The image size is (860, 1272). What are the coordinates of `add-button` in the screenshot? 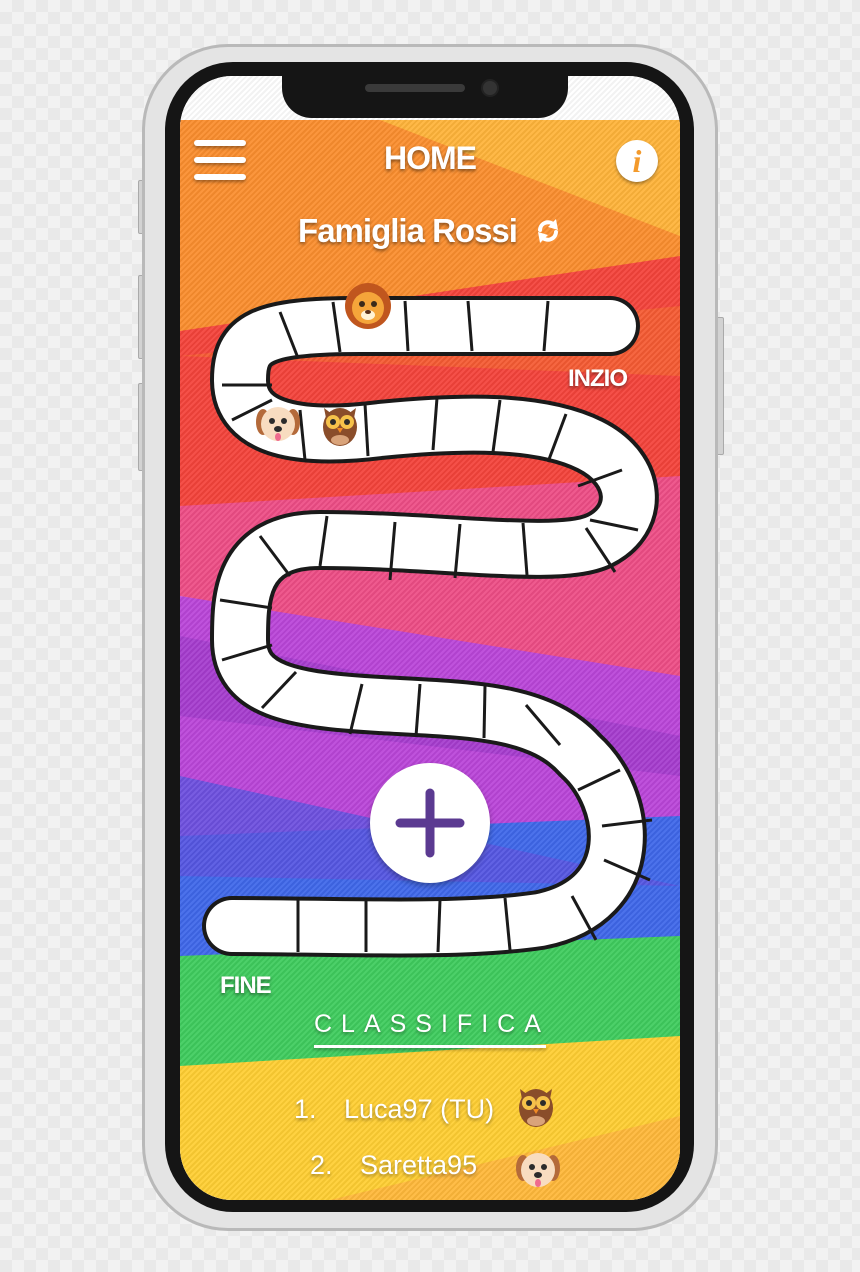 It's located at (430, 823).